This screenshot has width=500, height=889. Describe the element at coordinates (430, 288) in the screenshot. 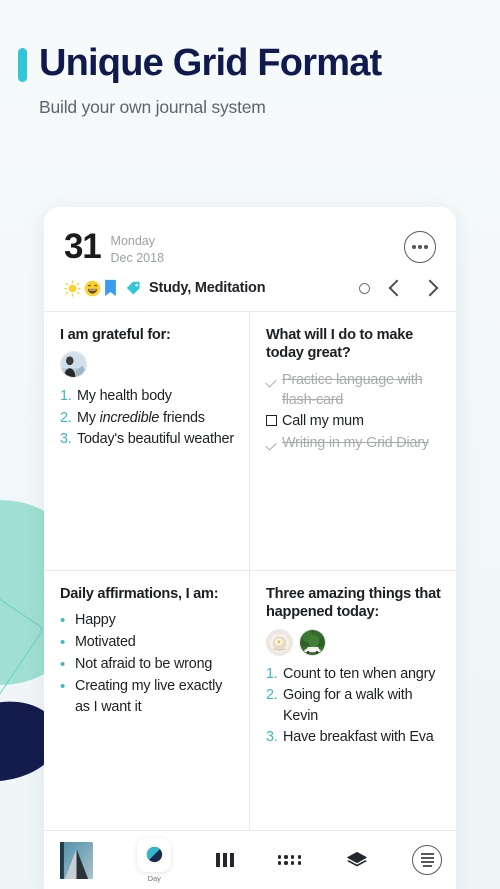

I see `chevron-right-icon` at that location.